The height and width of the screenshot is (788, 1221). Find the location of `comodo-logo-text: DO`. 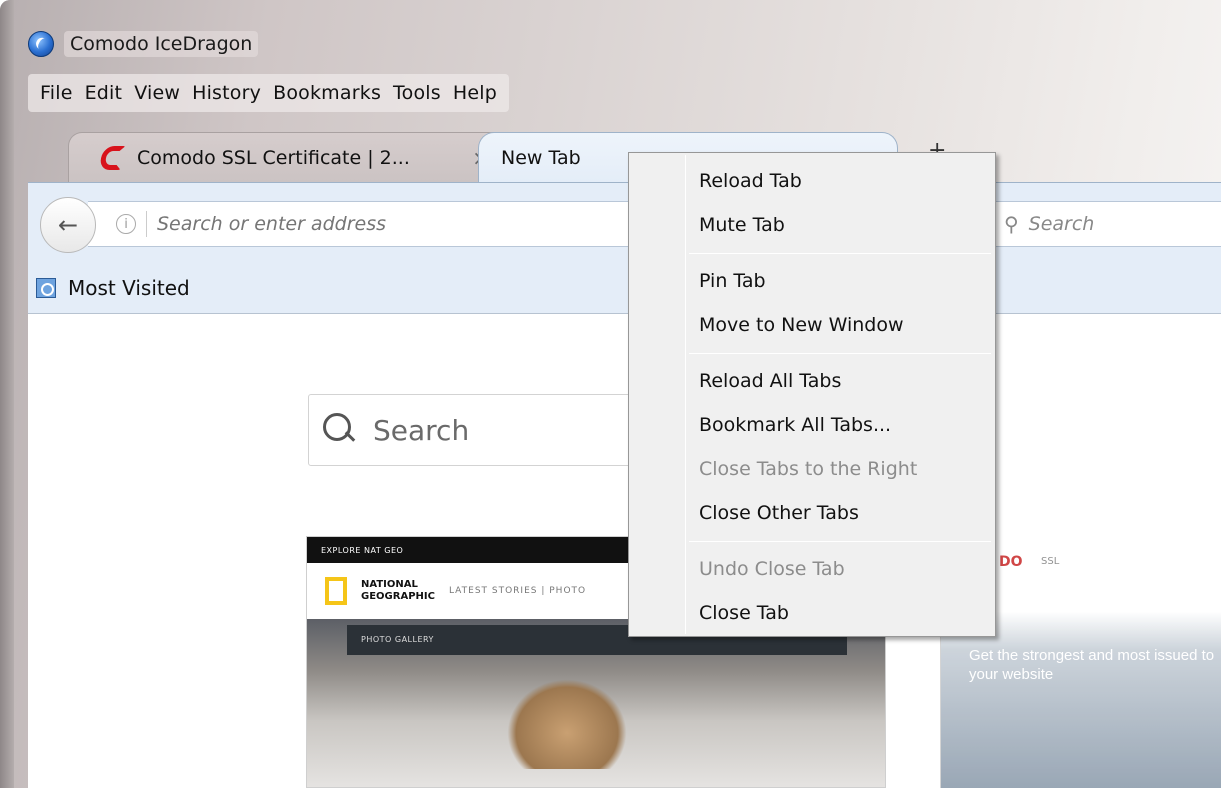

comodo-logo-text: DO is located at coordinates (1011, 562).